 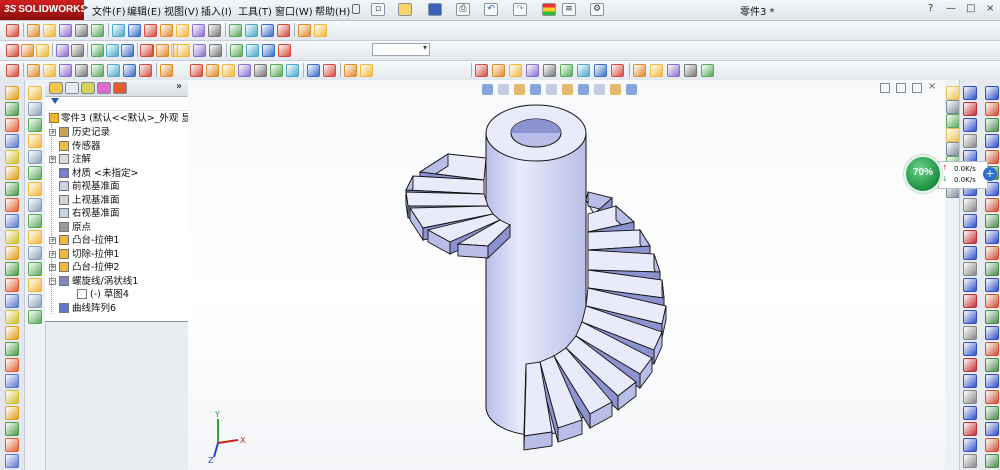 What do you see at coordinates (43, 10) in the screenshot?
I see `solidworks-logo: 3S SOLIDWORKS` at bounding box center [43, 10].